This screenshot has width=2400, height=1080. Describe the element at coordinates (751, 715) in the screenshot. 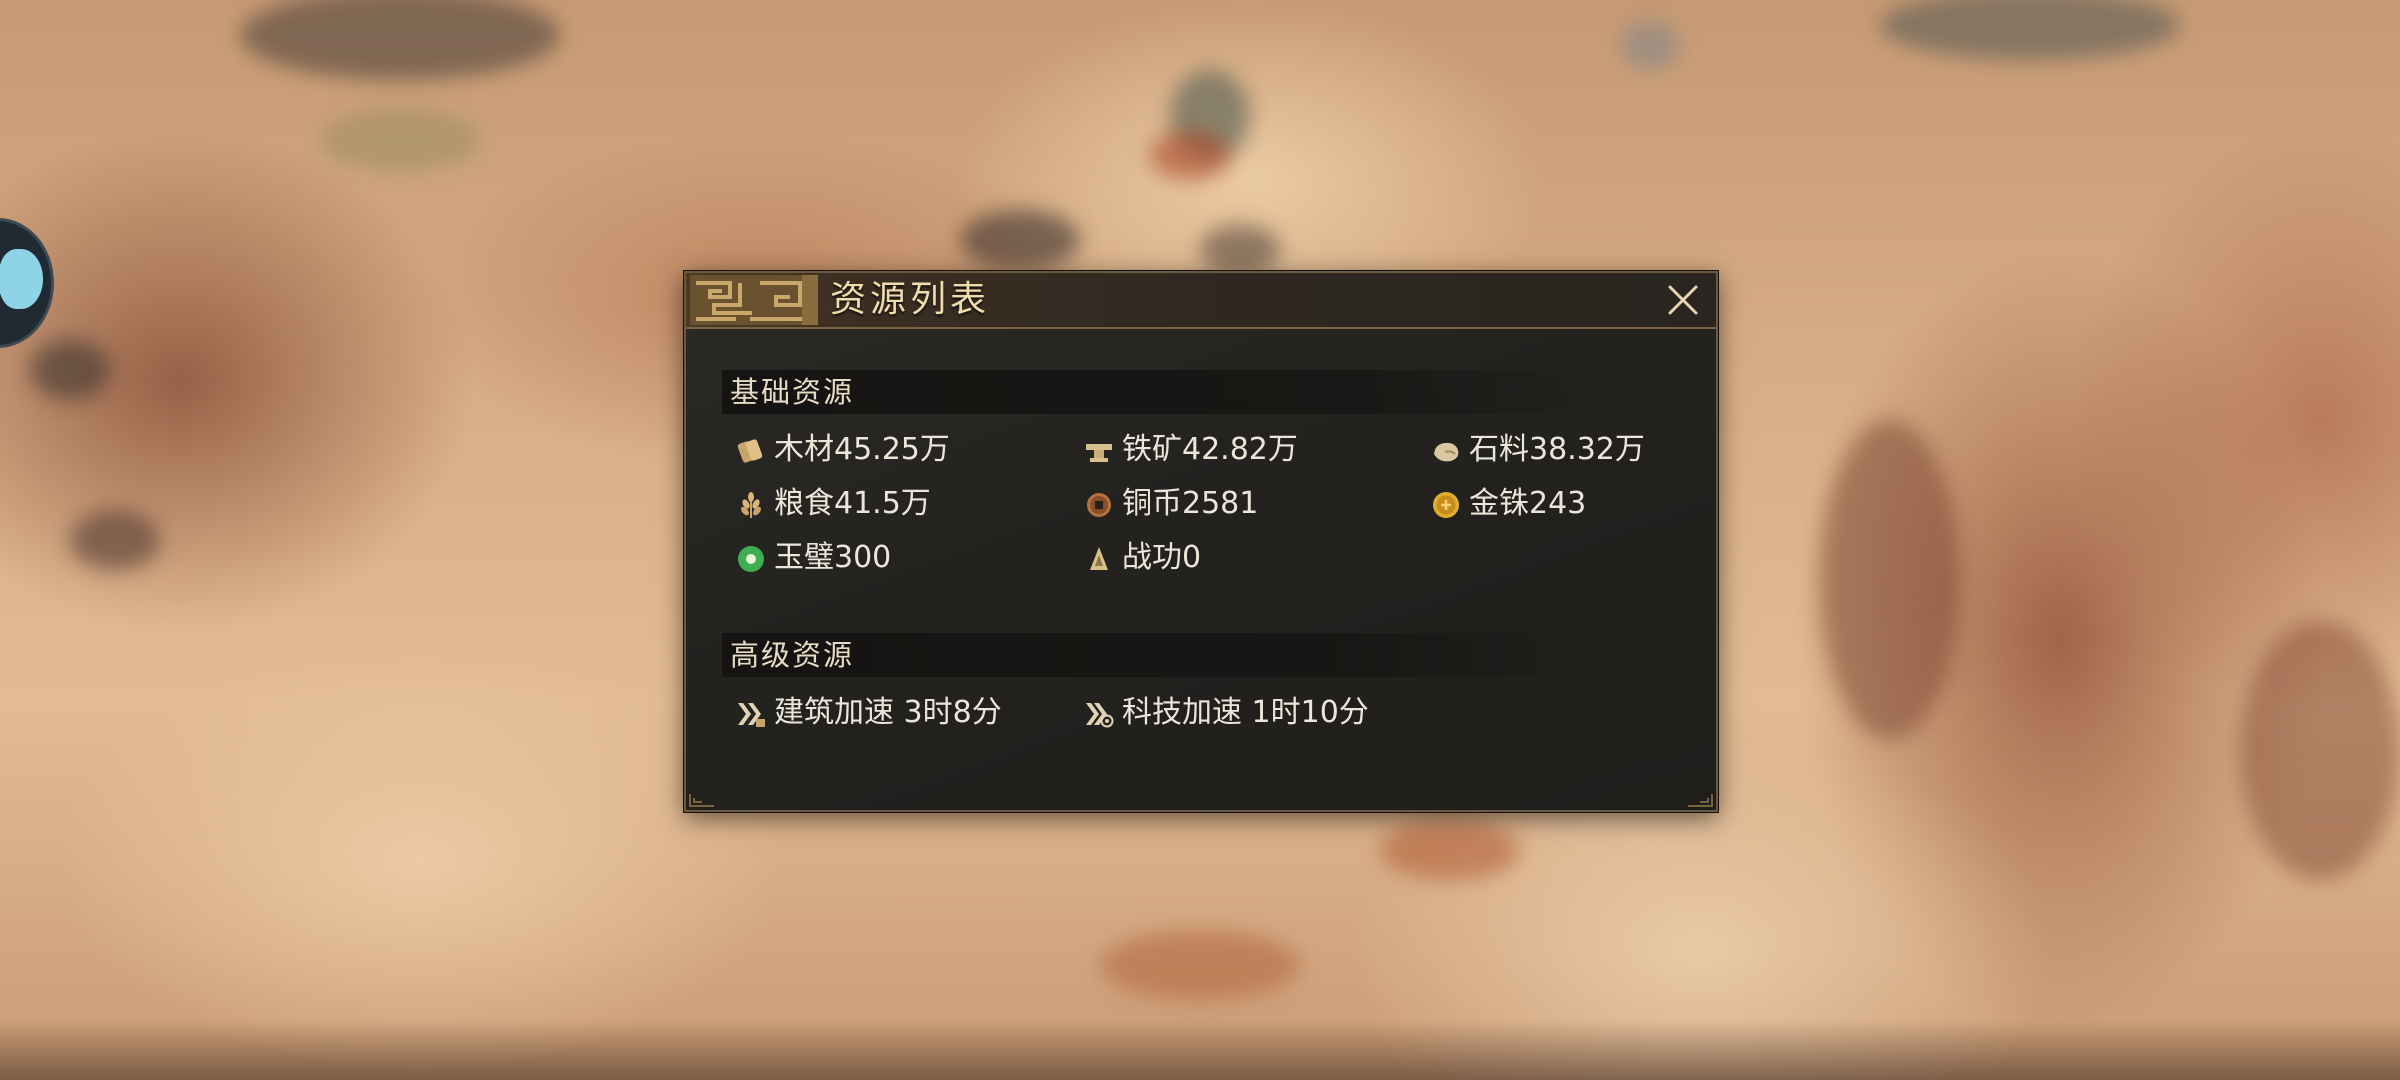

I see `build-speedup-icon` at that location.